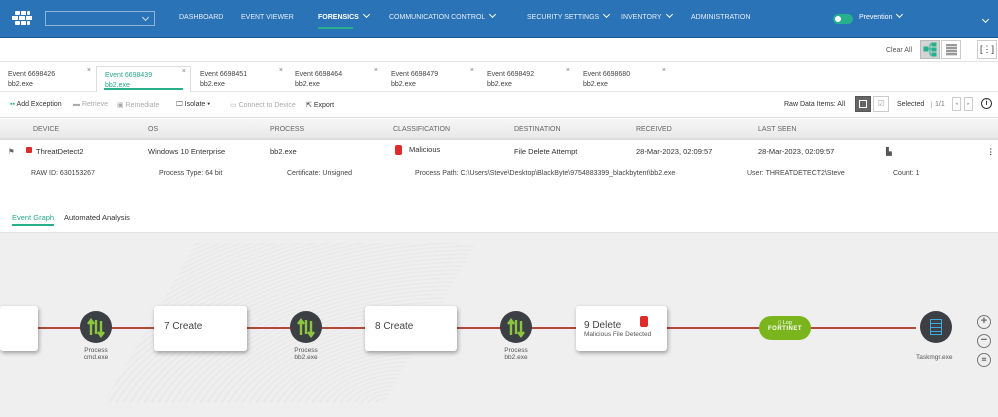  I want to click on nav-administration: ADMINISTRATION, so click(720, 17).